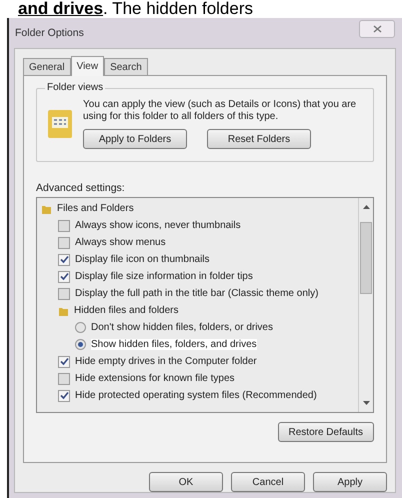  I want to click on group-label: Hidden files and folders, so click(126, 310).